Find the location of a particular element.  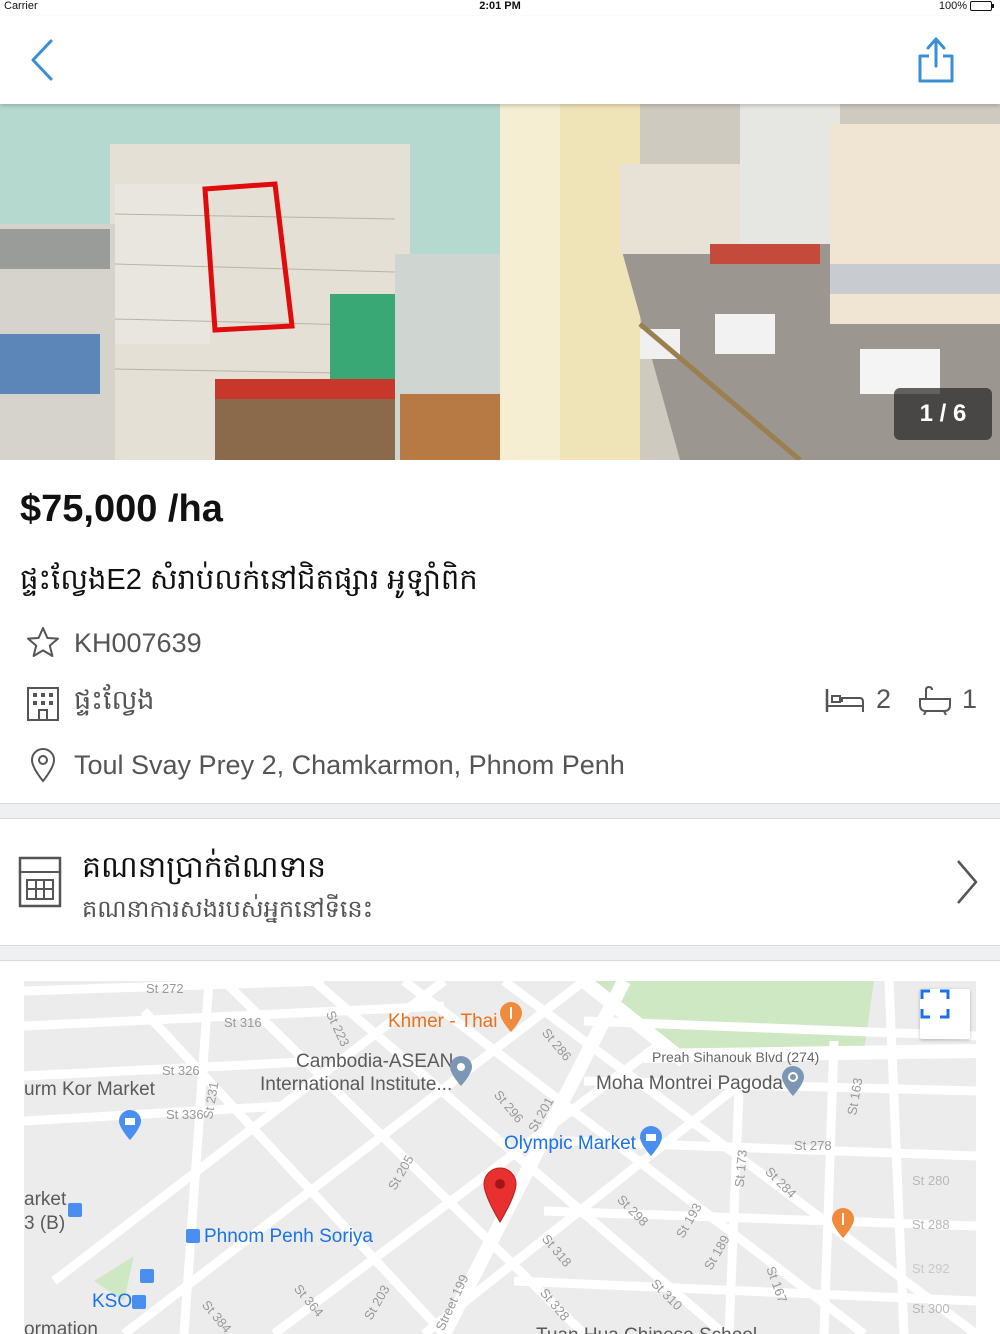

status-bar: Carrier 2:01 PM 100% is located at coordinates (500, 7).